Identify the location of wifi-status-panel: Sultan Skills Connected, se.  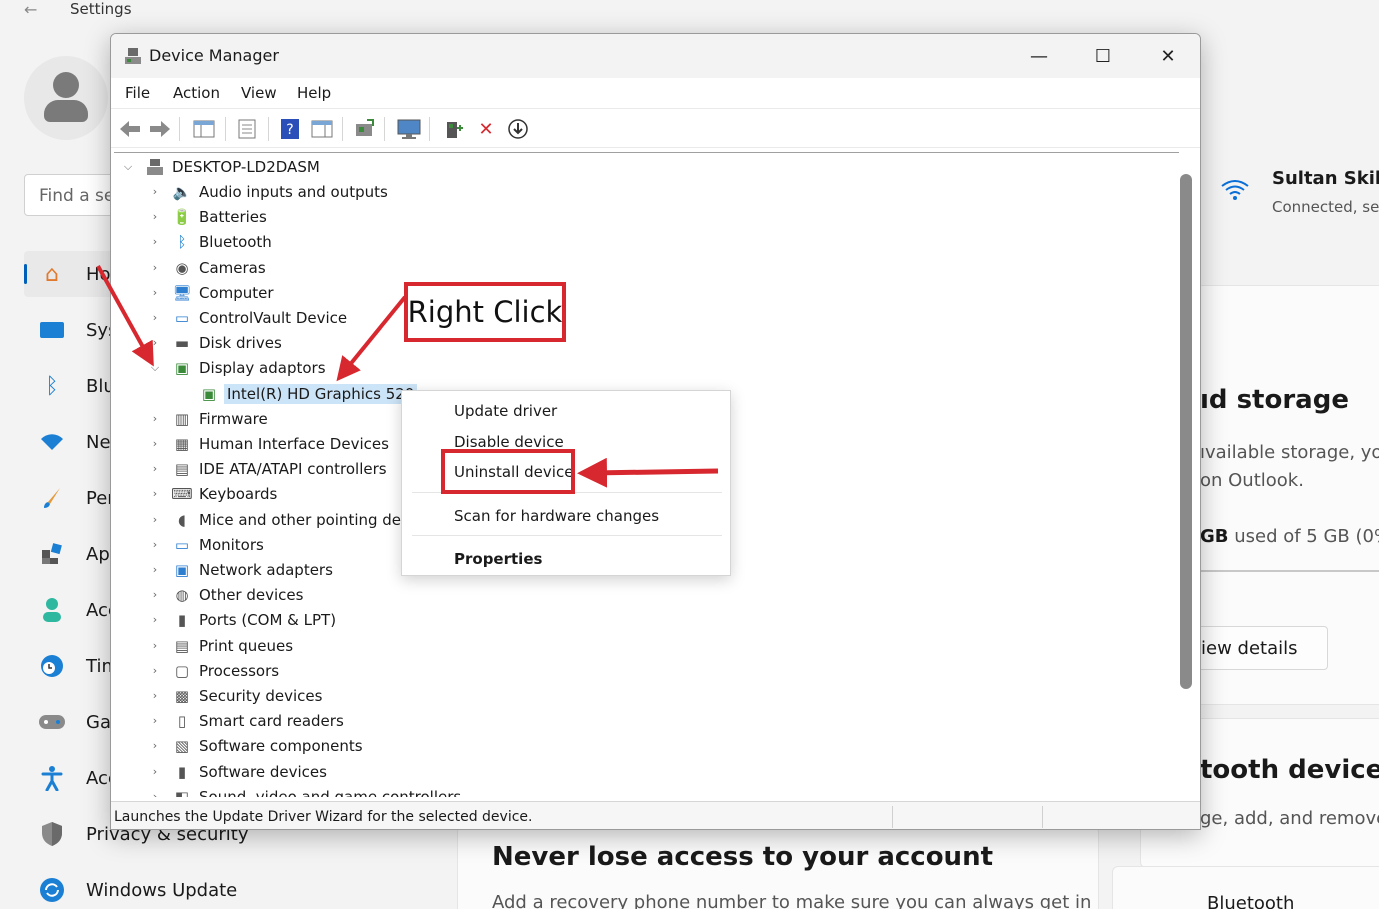
(1290, 195).